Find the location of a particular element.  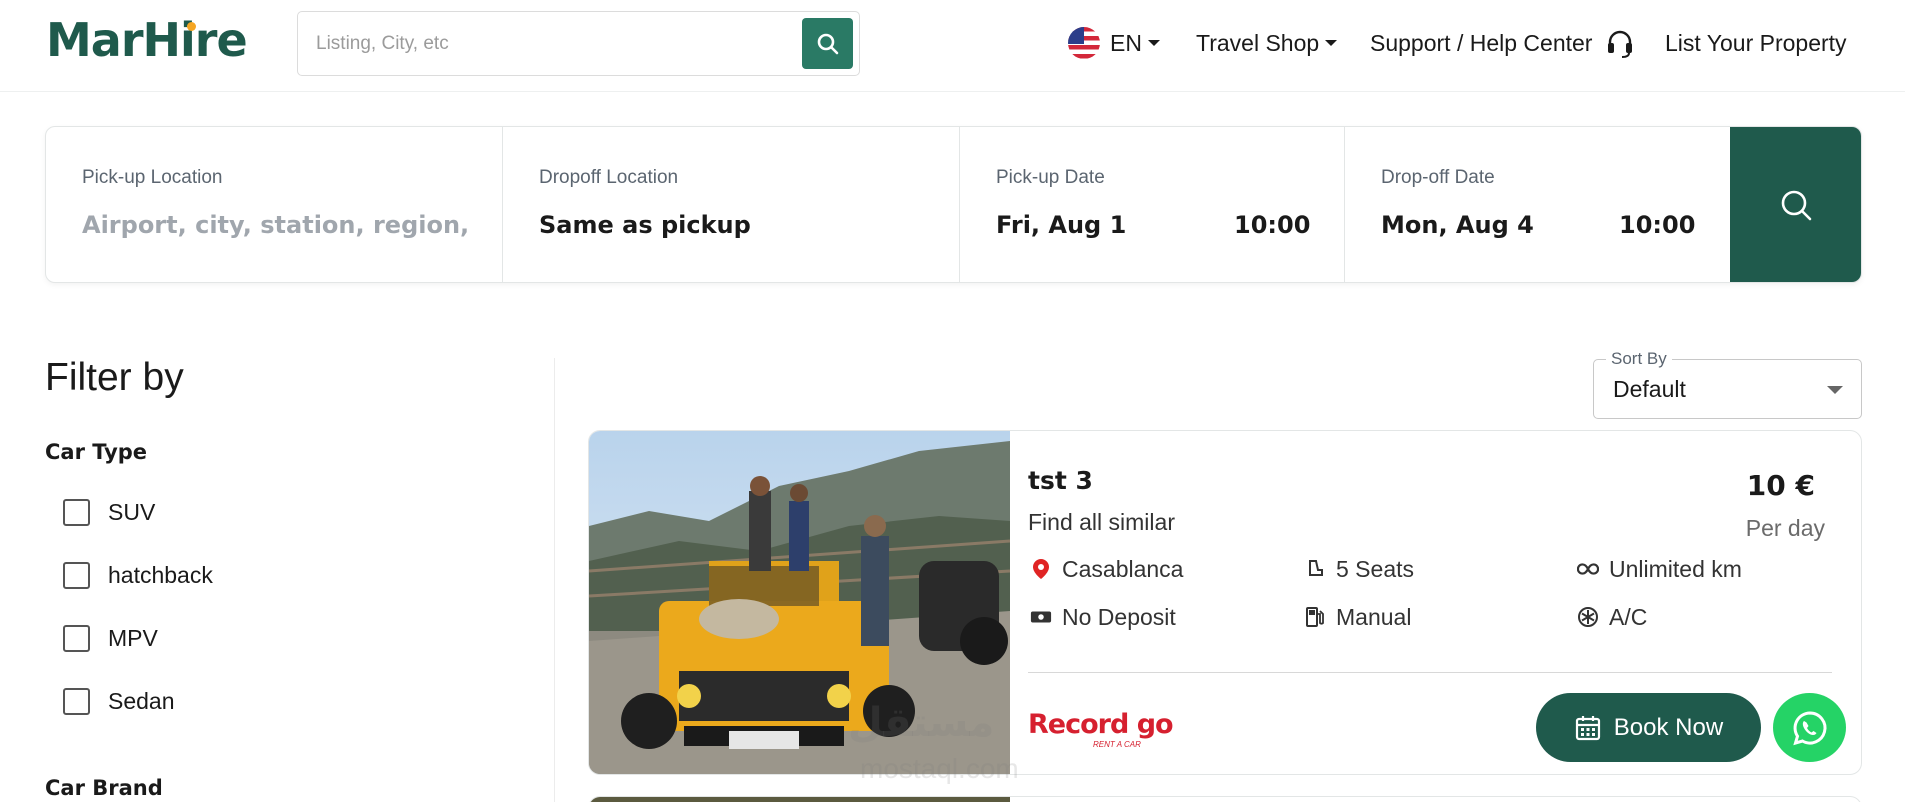

whatsapp-icon is located at coordinates (1809, 727).